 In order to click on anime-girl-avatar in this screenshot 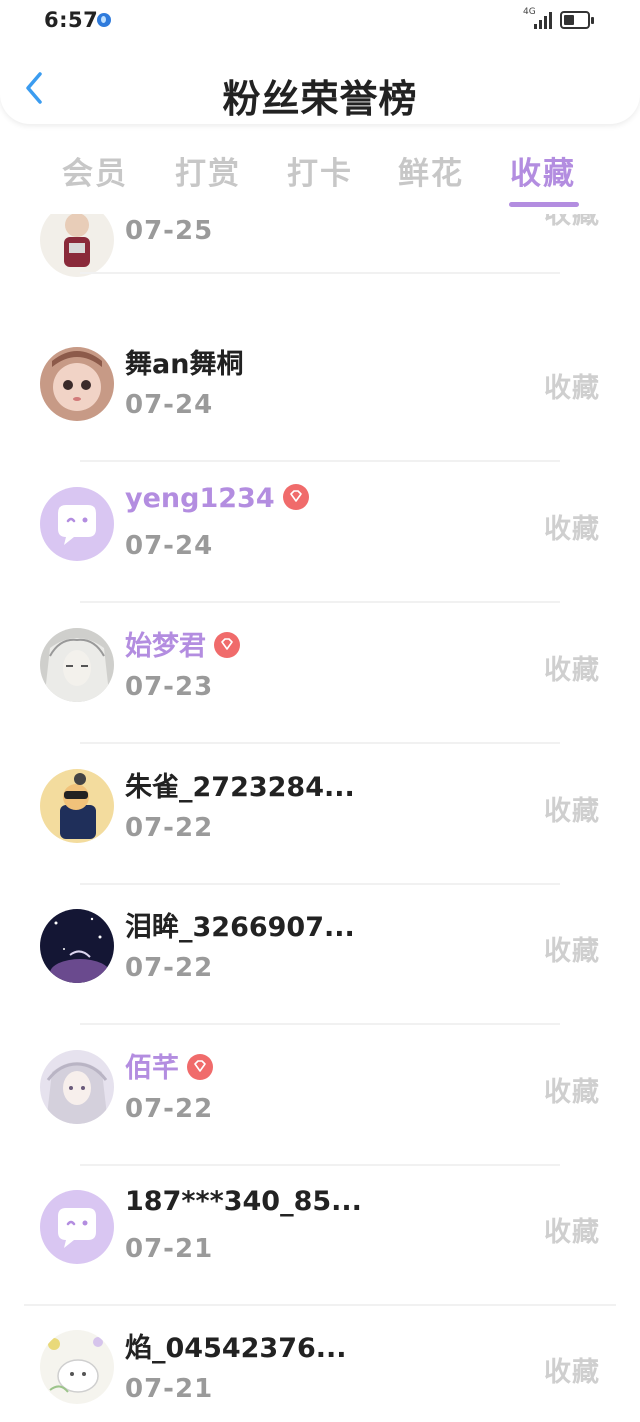, I will do `click(77, 1087)`.